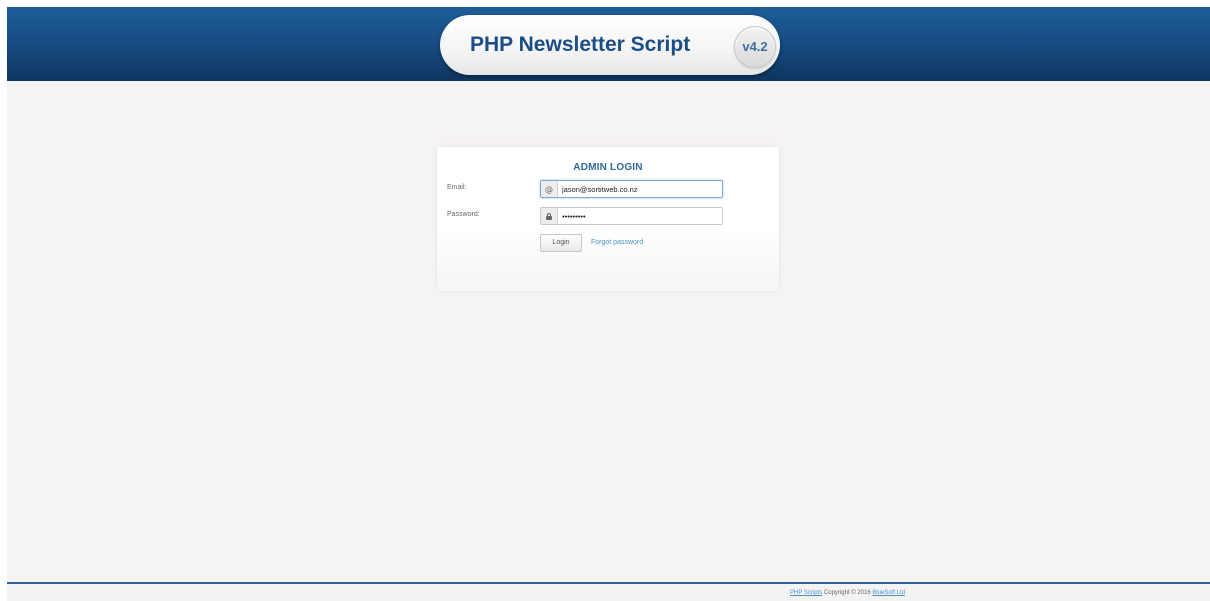 The image size is (1210, 601). Describe the element at coordinates (617, 242) in the screenshot. I see `forgot-password-link: Forgot password` at that location.